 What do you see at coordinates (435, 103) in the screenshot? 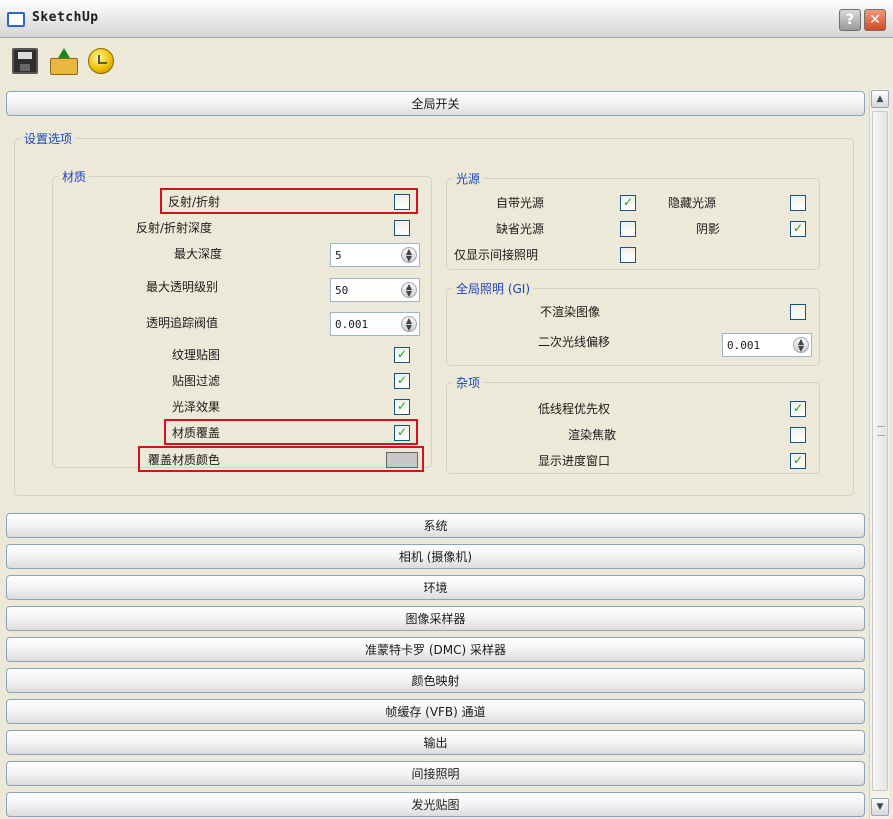
I see `section-global-switches: 全局开关` at bounding box center [435, 103].